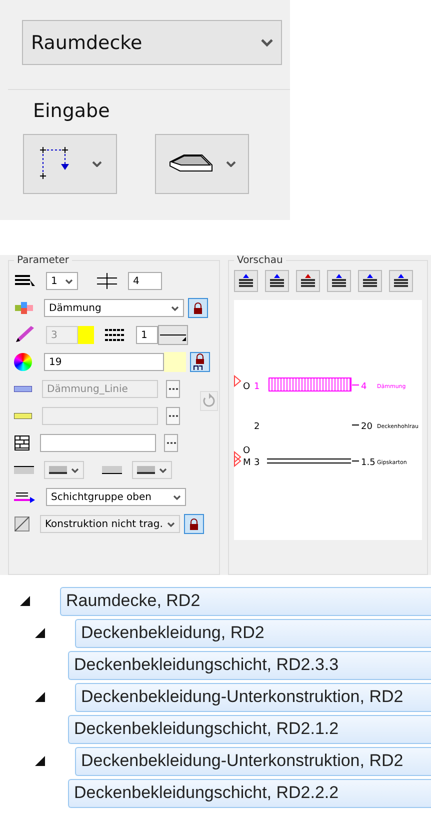  Describe the element at coordinates (260, 260) in the screenshot. I see `panel-title: Vorschau` at that location.